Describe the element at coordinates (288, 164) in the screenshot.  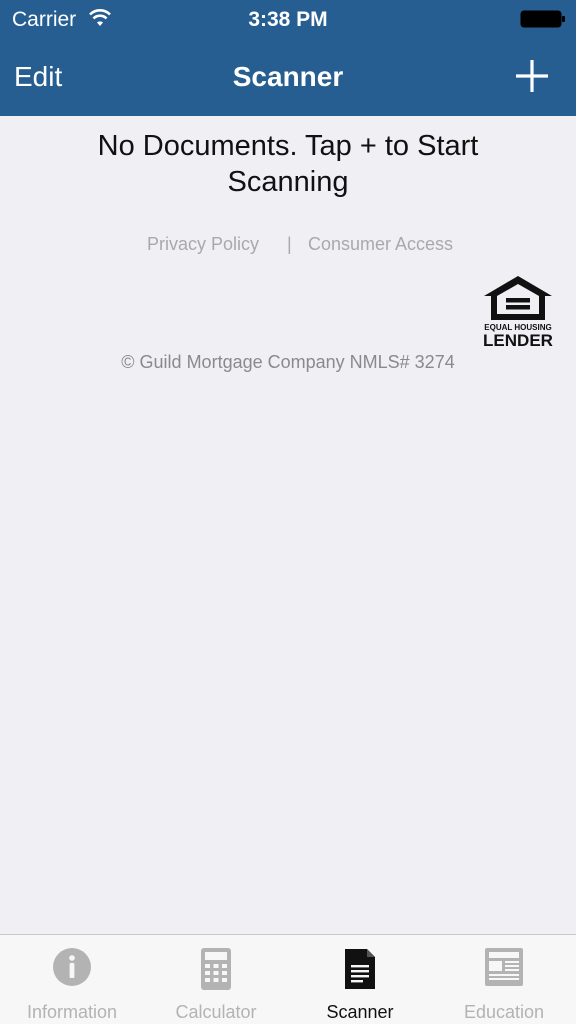
I see `empty-state-message: No Documents. Tap + to Start Scanning` at that location.